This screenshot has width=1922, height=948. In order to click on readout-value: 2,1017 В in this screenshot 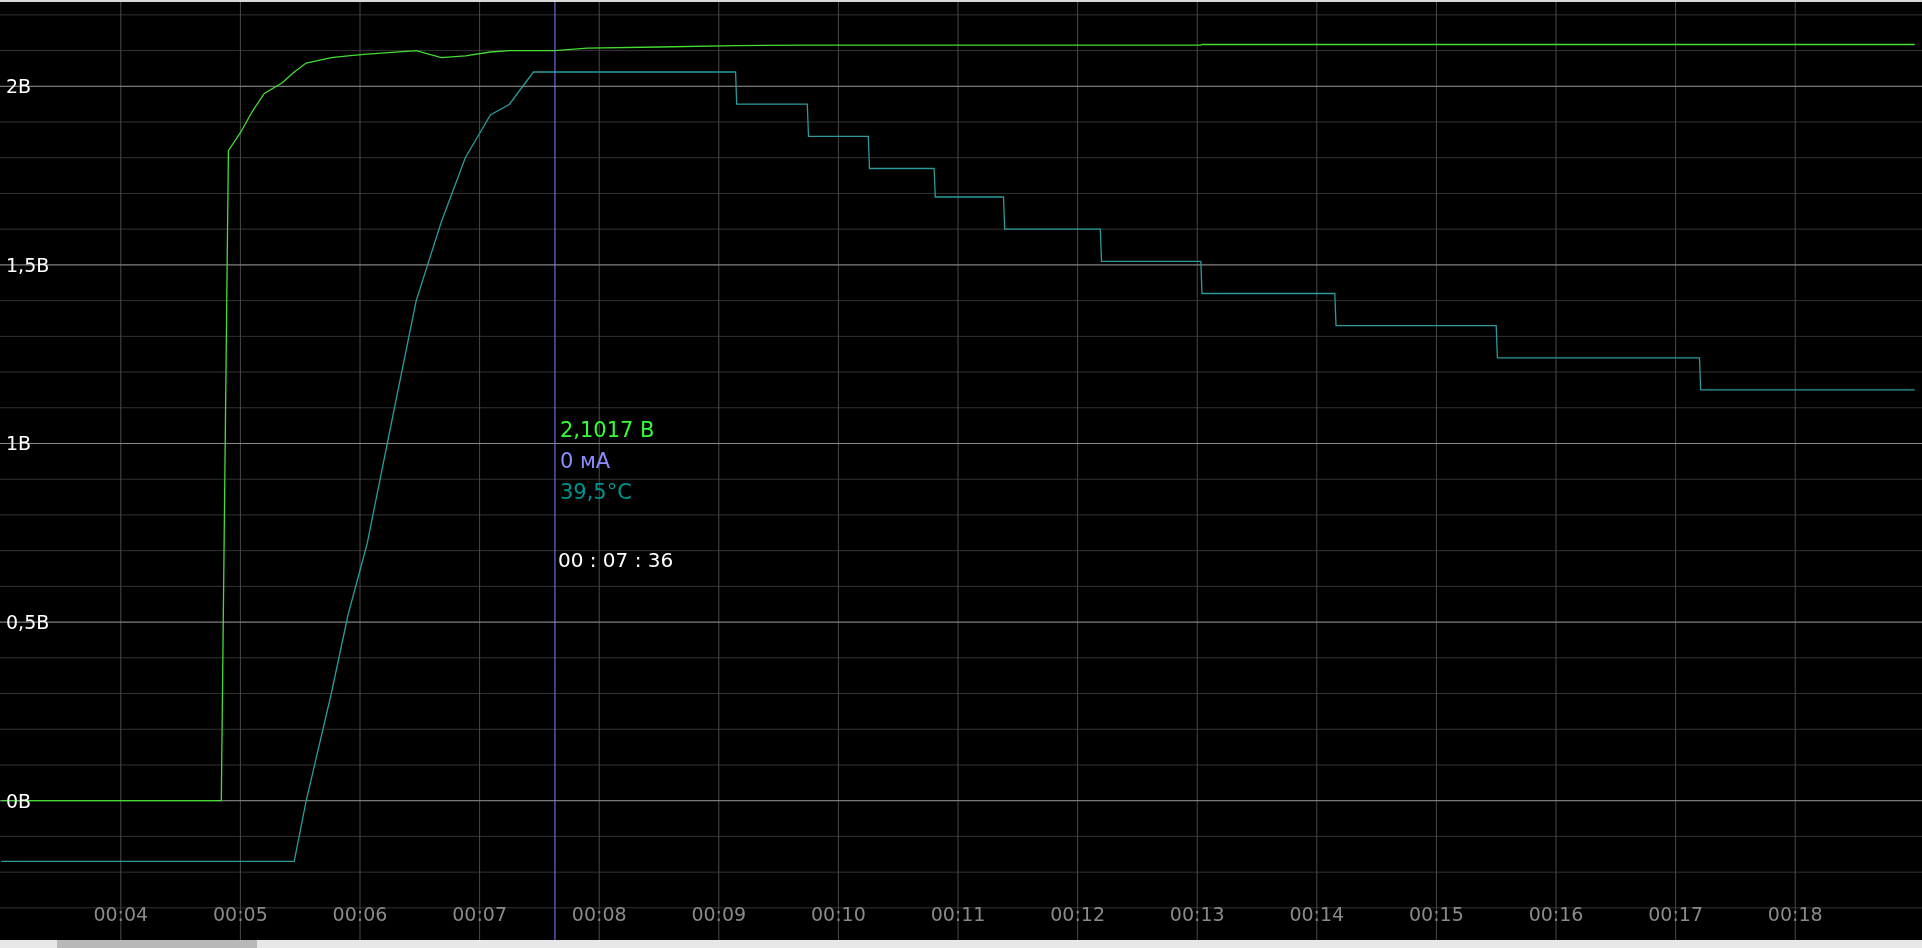, I will do `click(607, 430)`.